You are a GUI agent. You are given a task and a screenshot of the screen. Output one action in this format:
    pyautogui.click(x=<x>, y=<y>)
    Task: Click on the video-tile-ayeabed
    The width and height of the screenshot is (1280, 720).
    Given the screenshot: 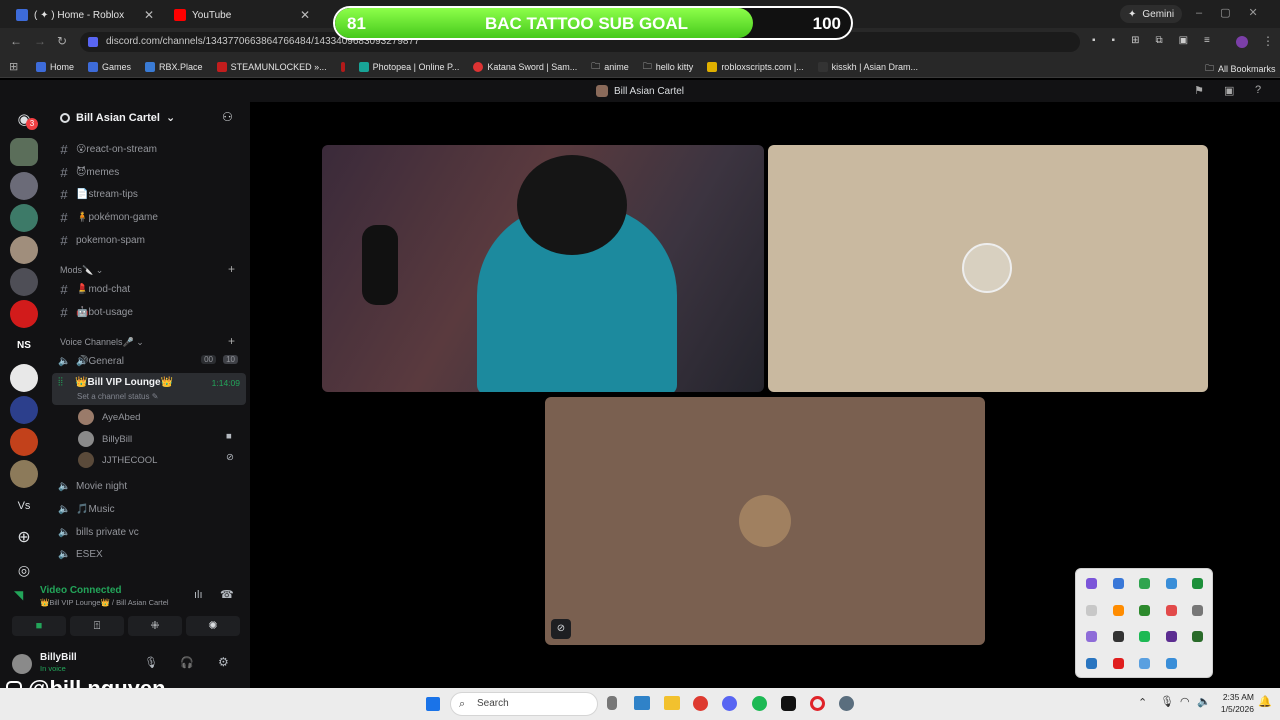 What is the action you would take?
    pyautogui.click(x=988, y=268)
    